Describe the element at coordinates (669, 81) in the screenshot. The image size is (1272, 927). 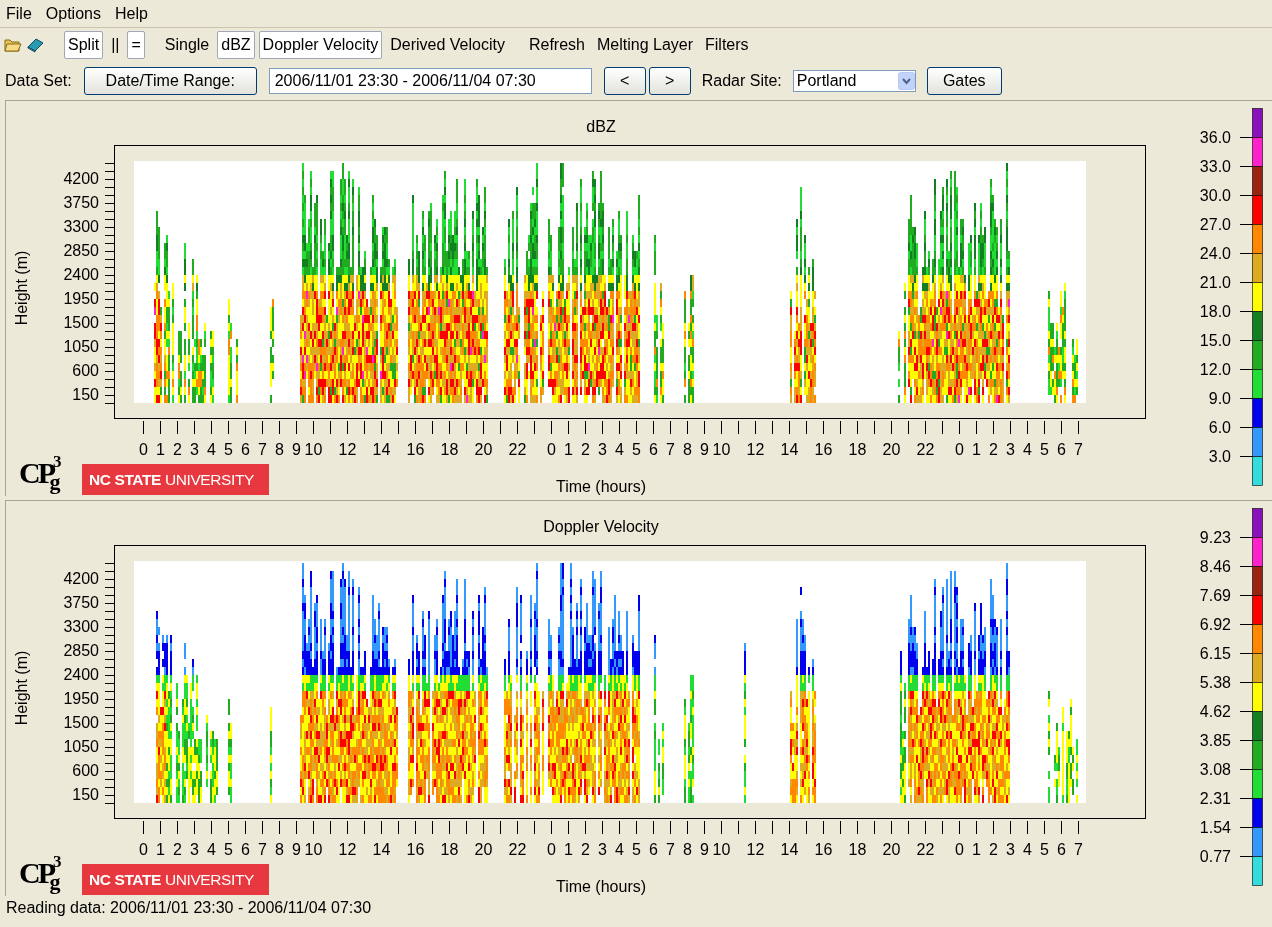
I see `next-button: >` at that location.